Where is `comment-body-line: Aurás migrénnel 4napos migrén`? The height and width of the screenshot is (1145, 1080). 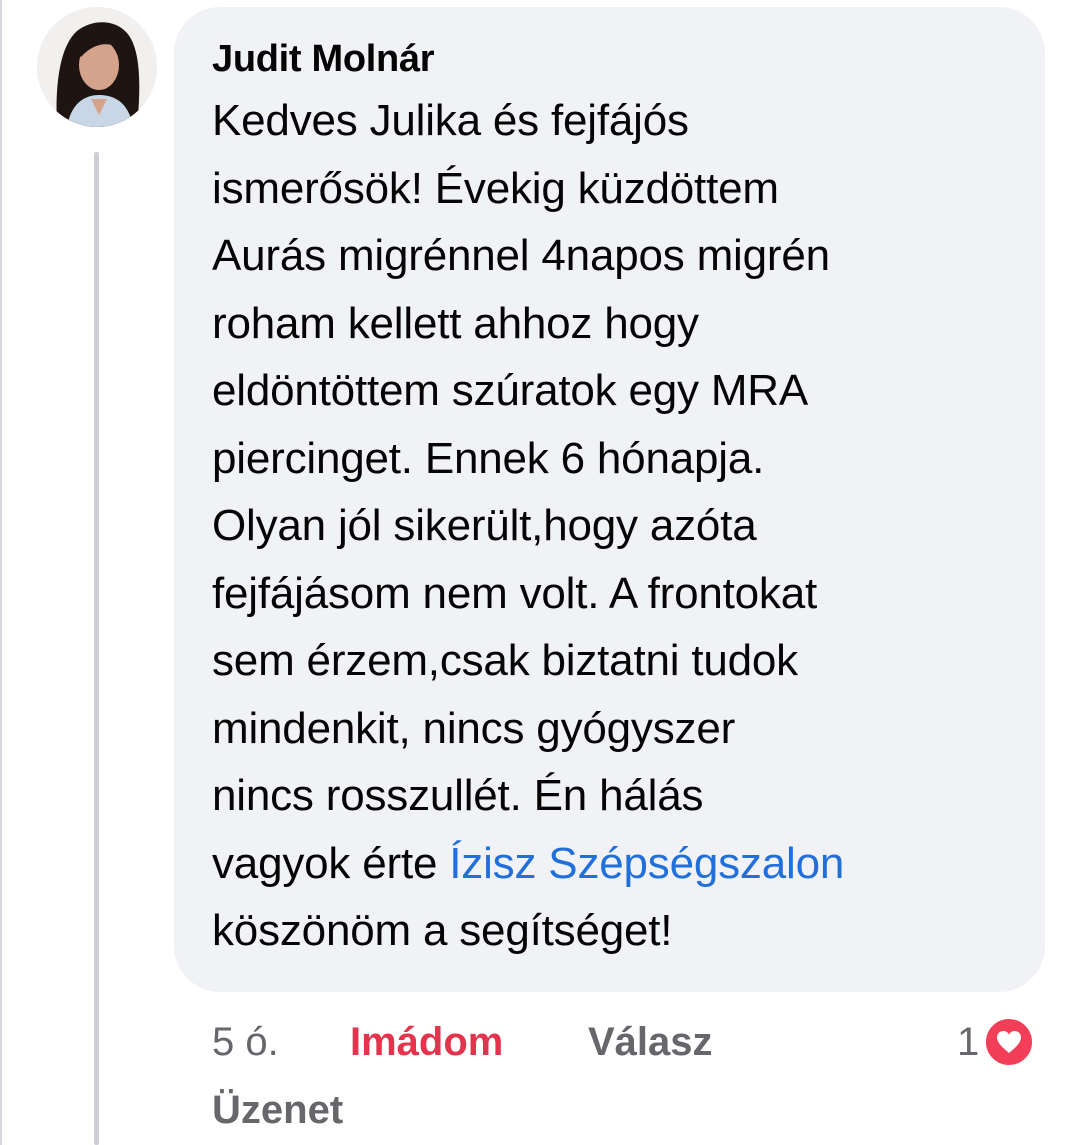 comment-body-line: Aurás migrénnel 4napos migrén is located at coordinates (521, 255).